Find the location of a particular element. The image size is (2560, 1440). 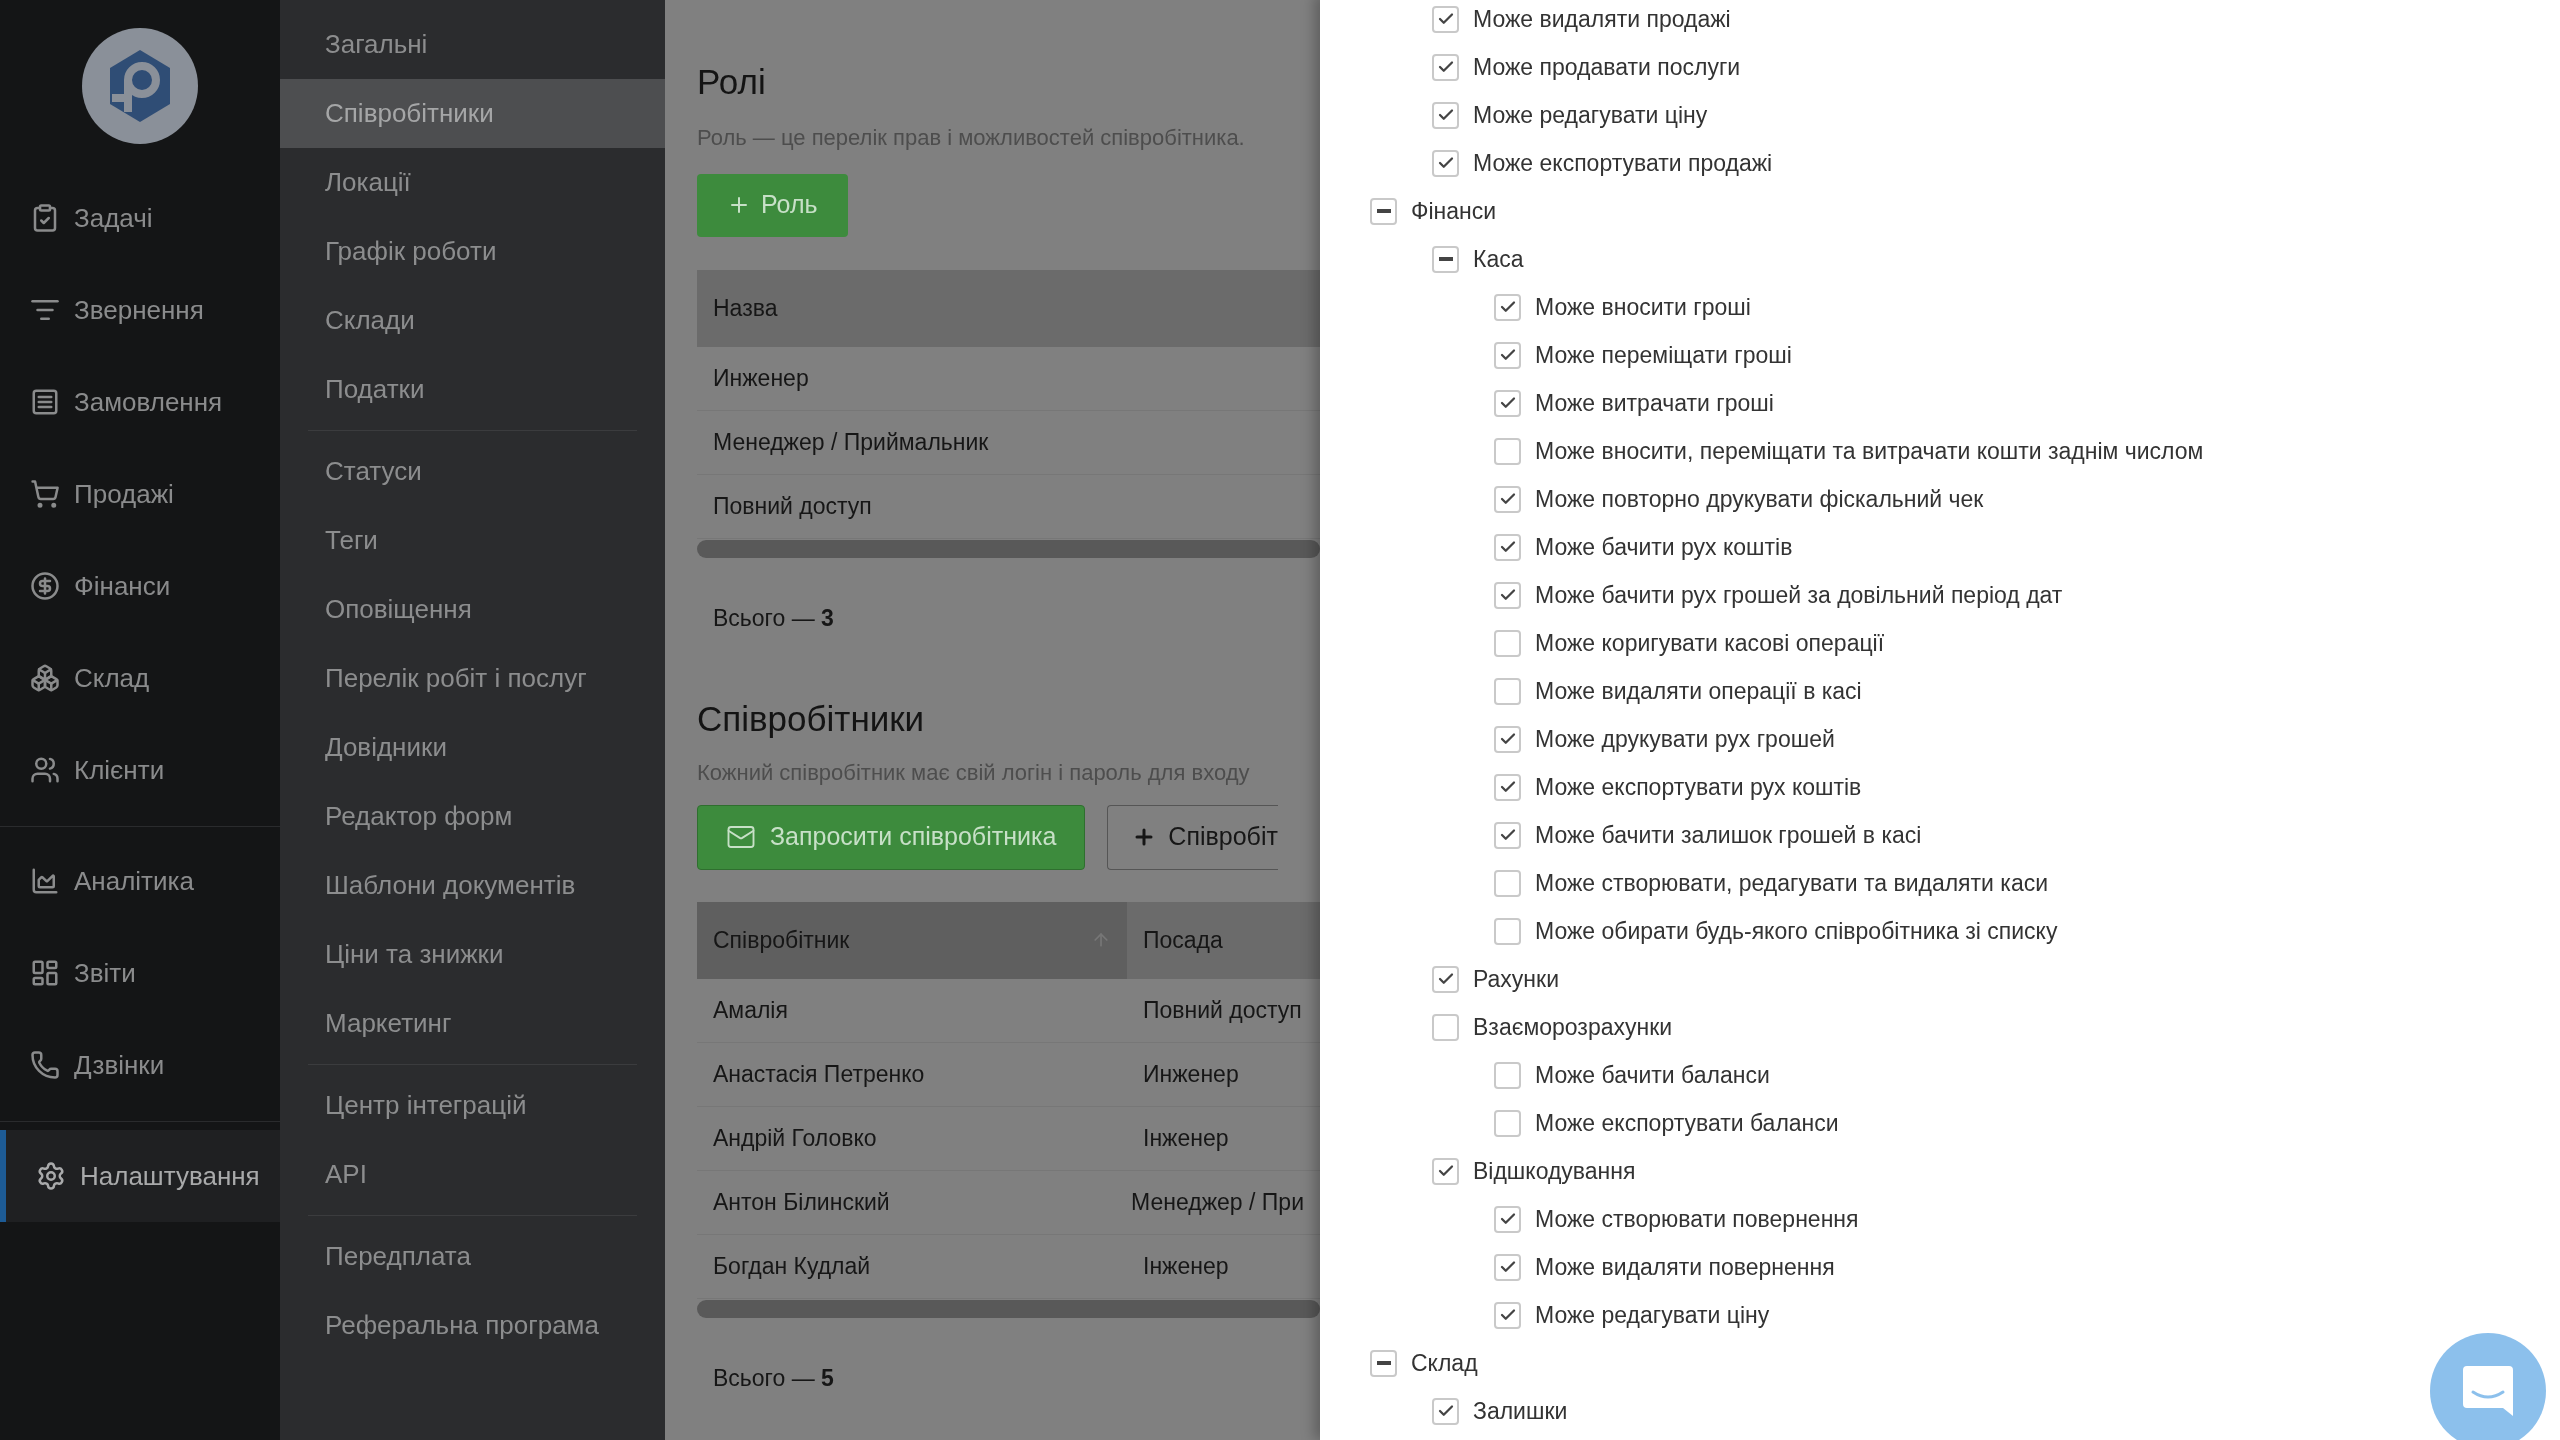

permission-label: Фінанси is located at coordinates (1454, 211).